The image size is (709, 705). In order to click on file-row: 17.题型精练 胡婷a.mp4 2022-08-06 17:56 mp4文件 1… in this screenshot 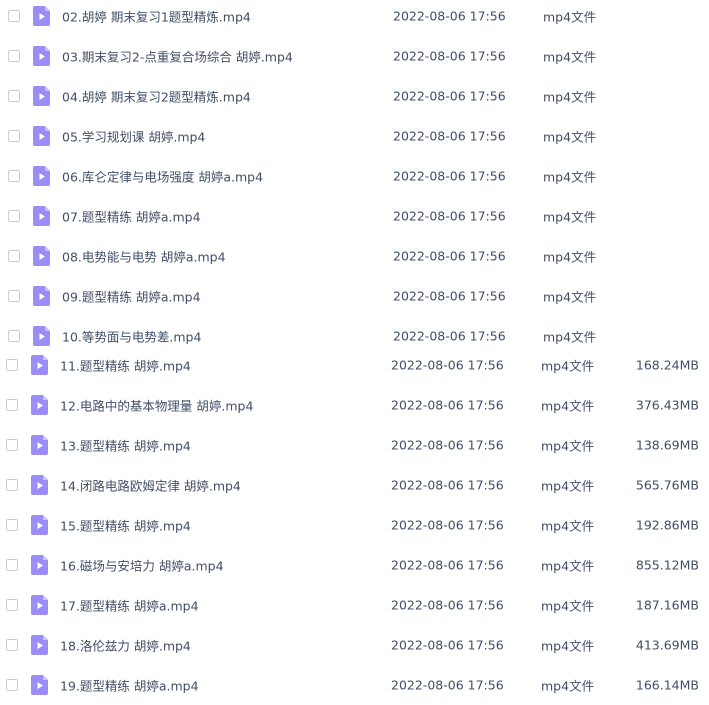, I will do `click(354, 605)`.